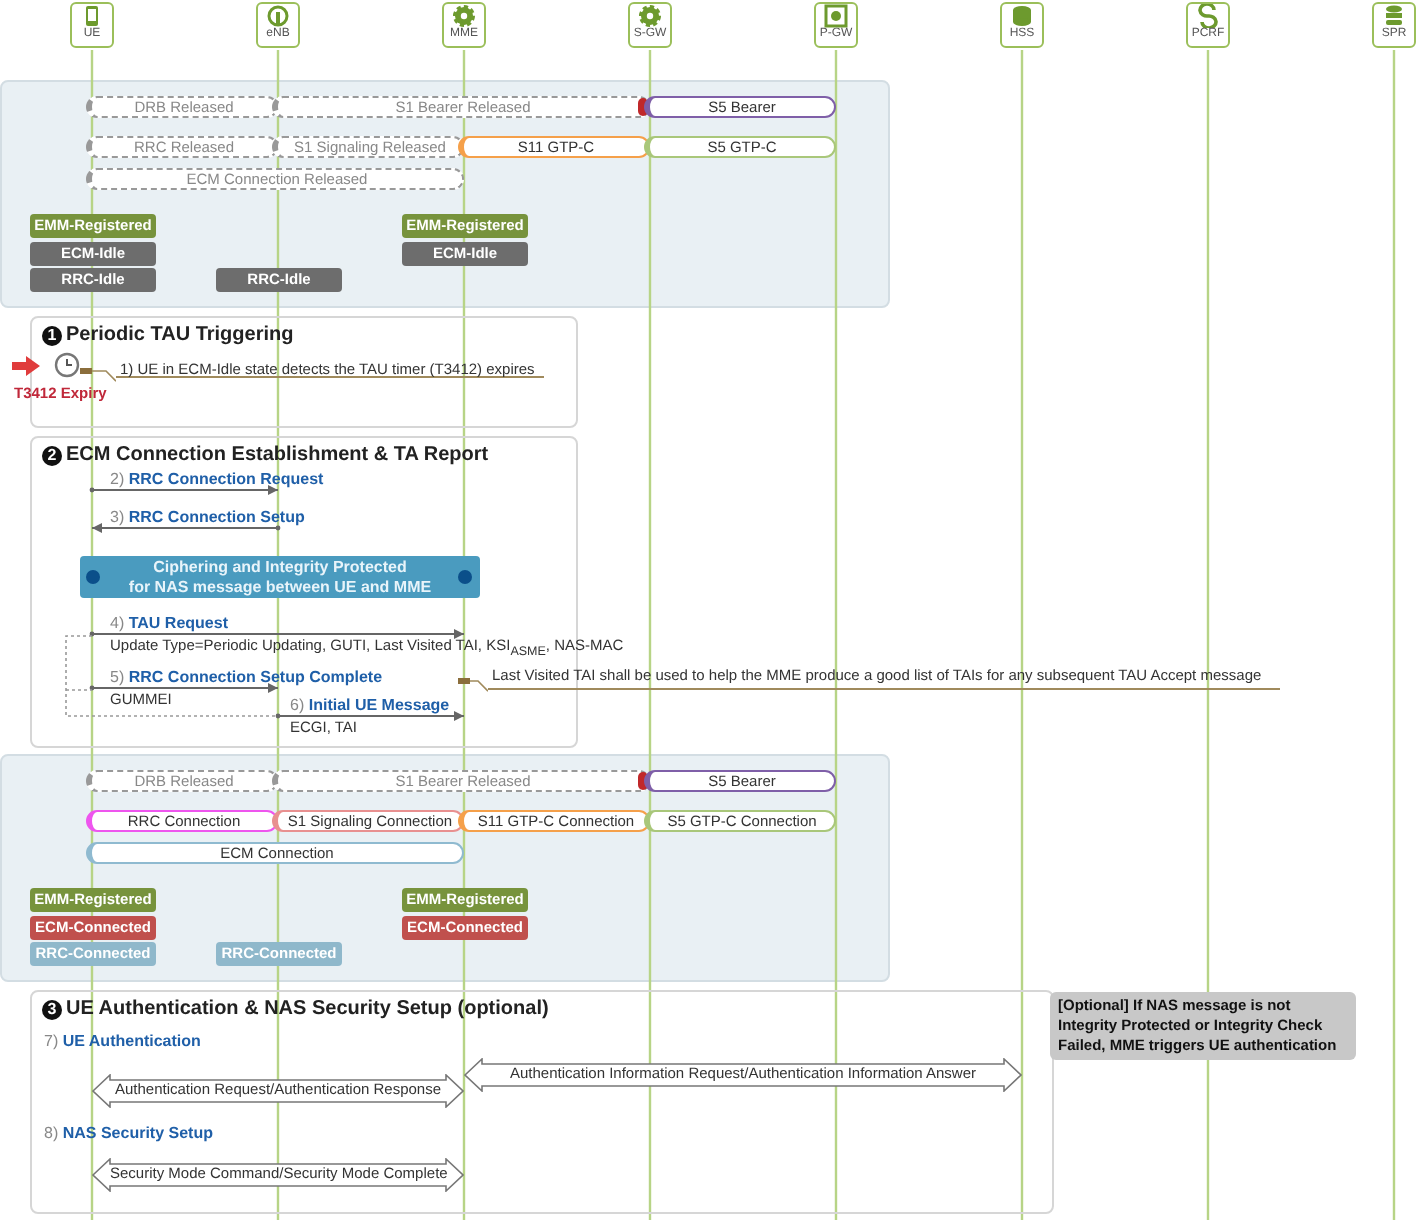 The height and width of the screenshot is (1220, 1420). I want to click on message-label: 8) NAS Security Setup, so click(128, 1133).